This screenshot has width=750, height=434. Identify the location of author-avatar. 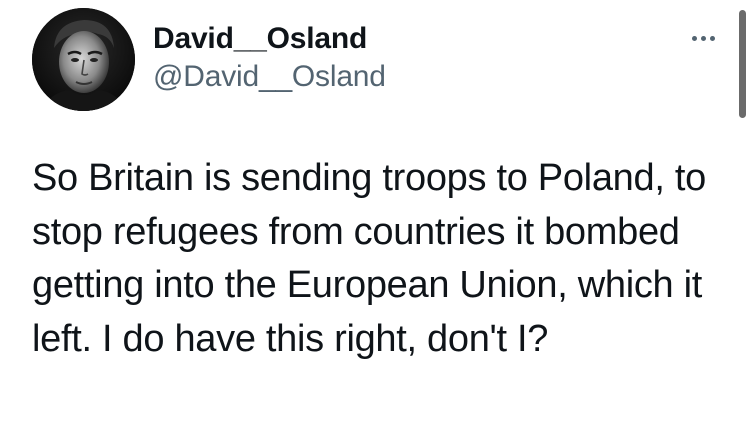
(83, 59).